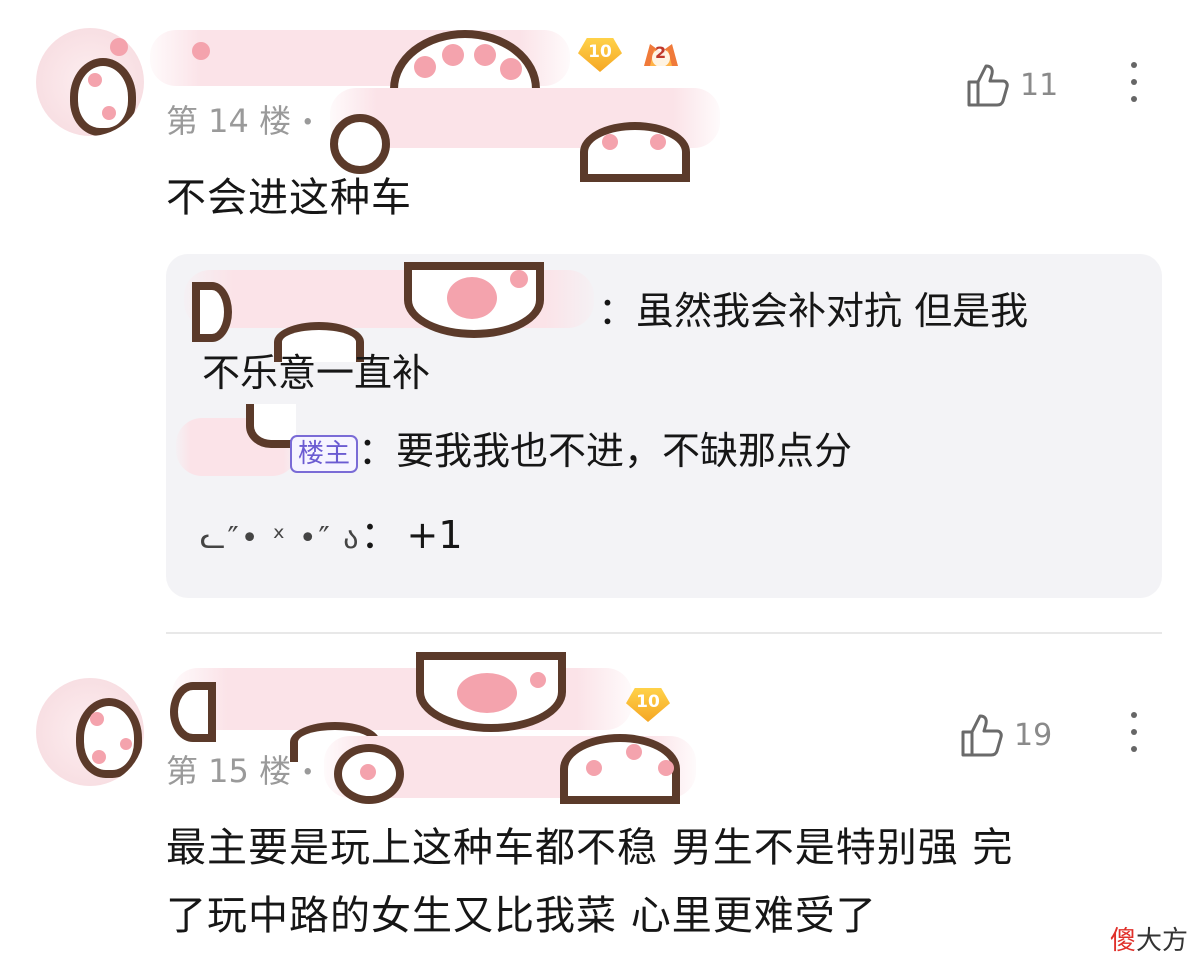  I want to click on comment-text-line: 最主要是玩上这种车都不稳 男生不是特别强 完, so click(590, 848).